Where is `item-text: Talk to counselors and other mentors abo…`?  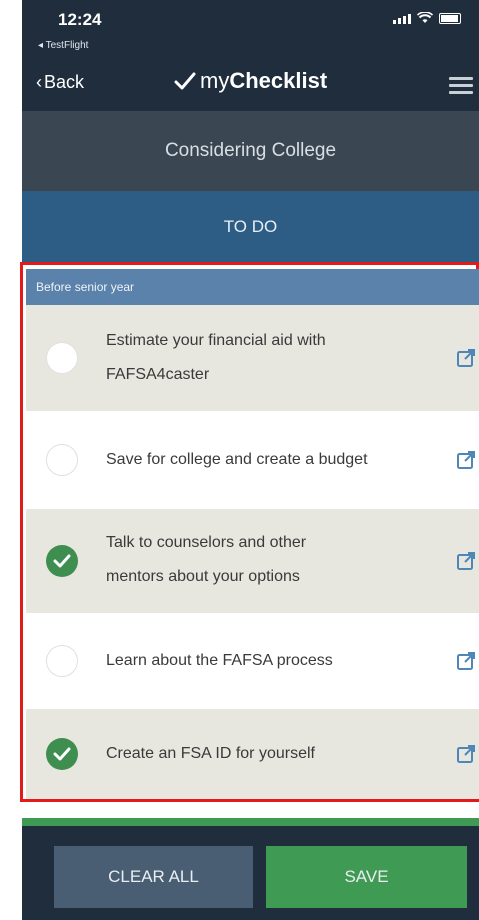 item-text: Talk to counselors and other mentors abo… is located at coordinates (206, 559).